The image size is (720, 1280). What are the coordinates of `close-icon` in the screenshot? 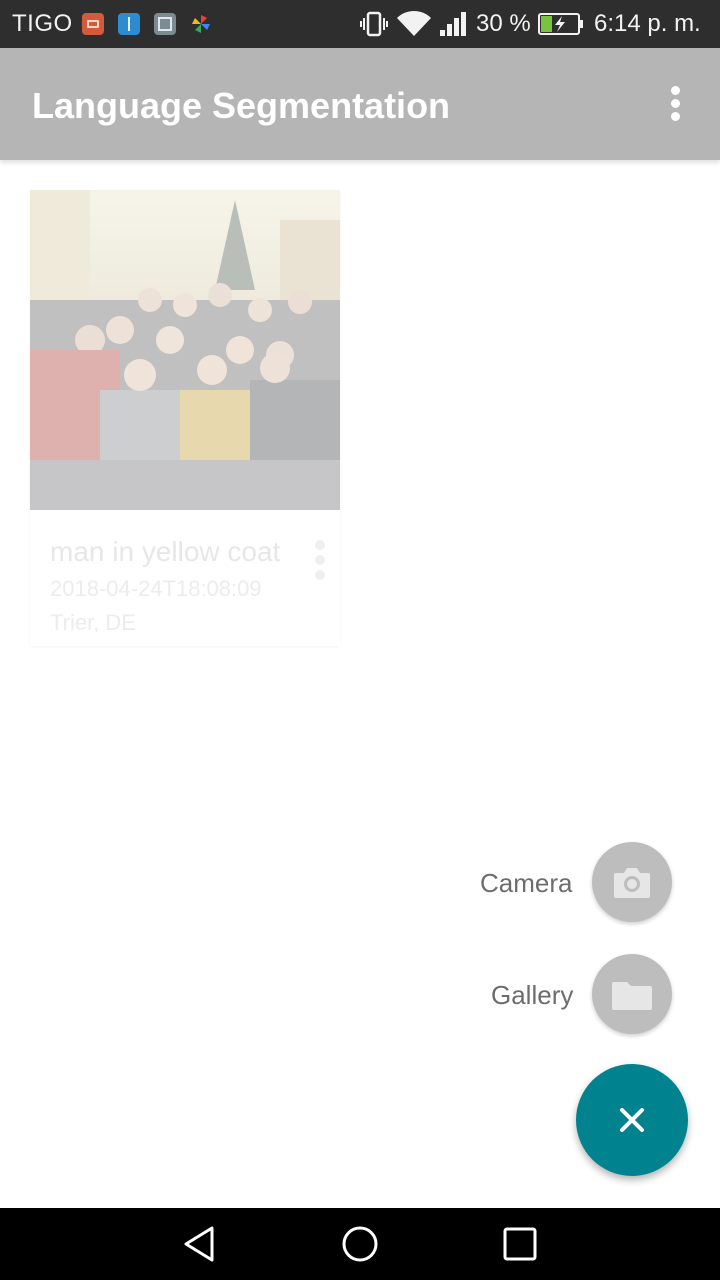 It's located at (632, 1120).